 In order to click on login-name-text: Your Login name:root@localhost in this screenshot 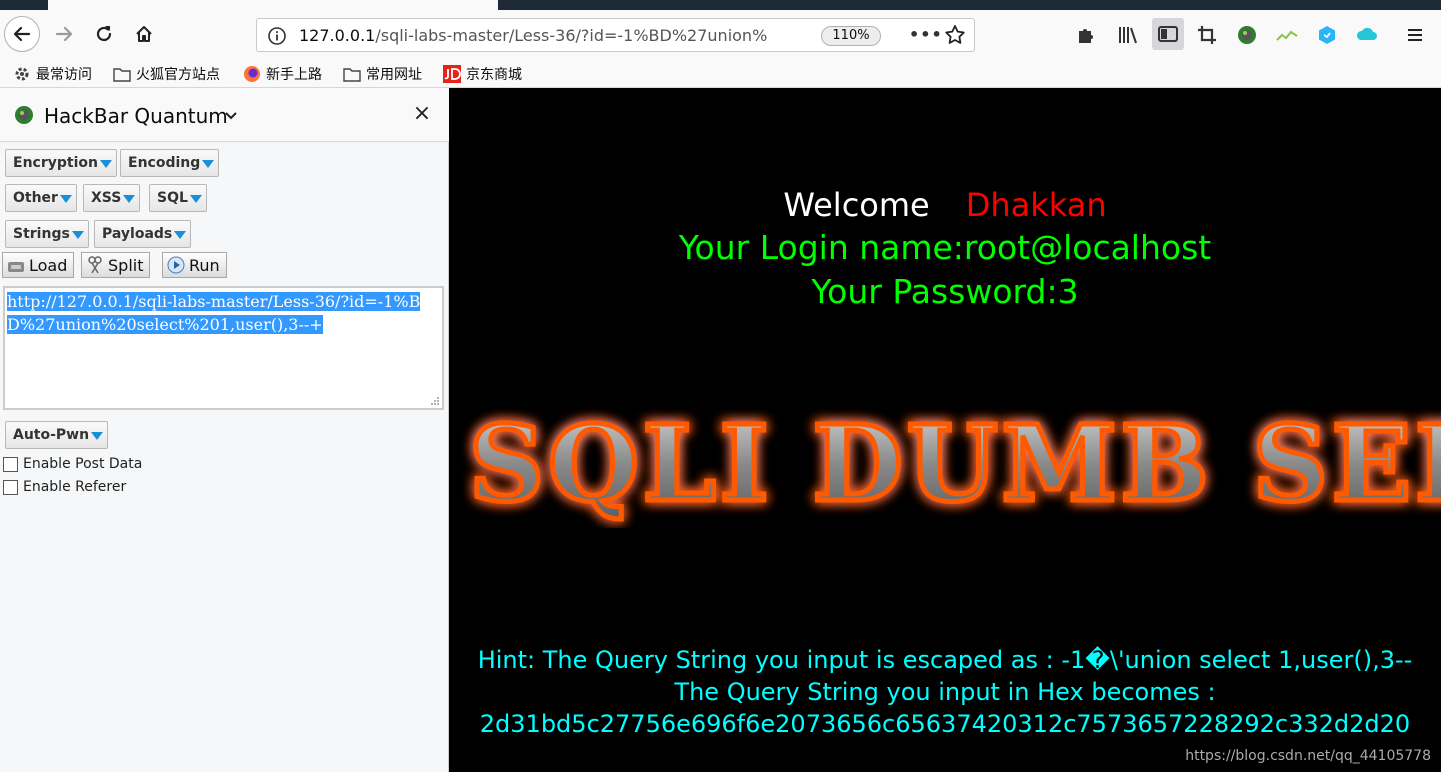, I will do `click(945, 247)`.